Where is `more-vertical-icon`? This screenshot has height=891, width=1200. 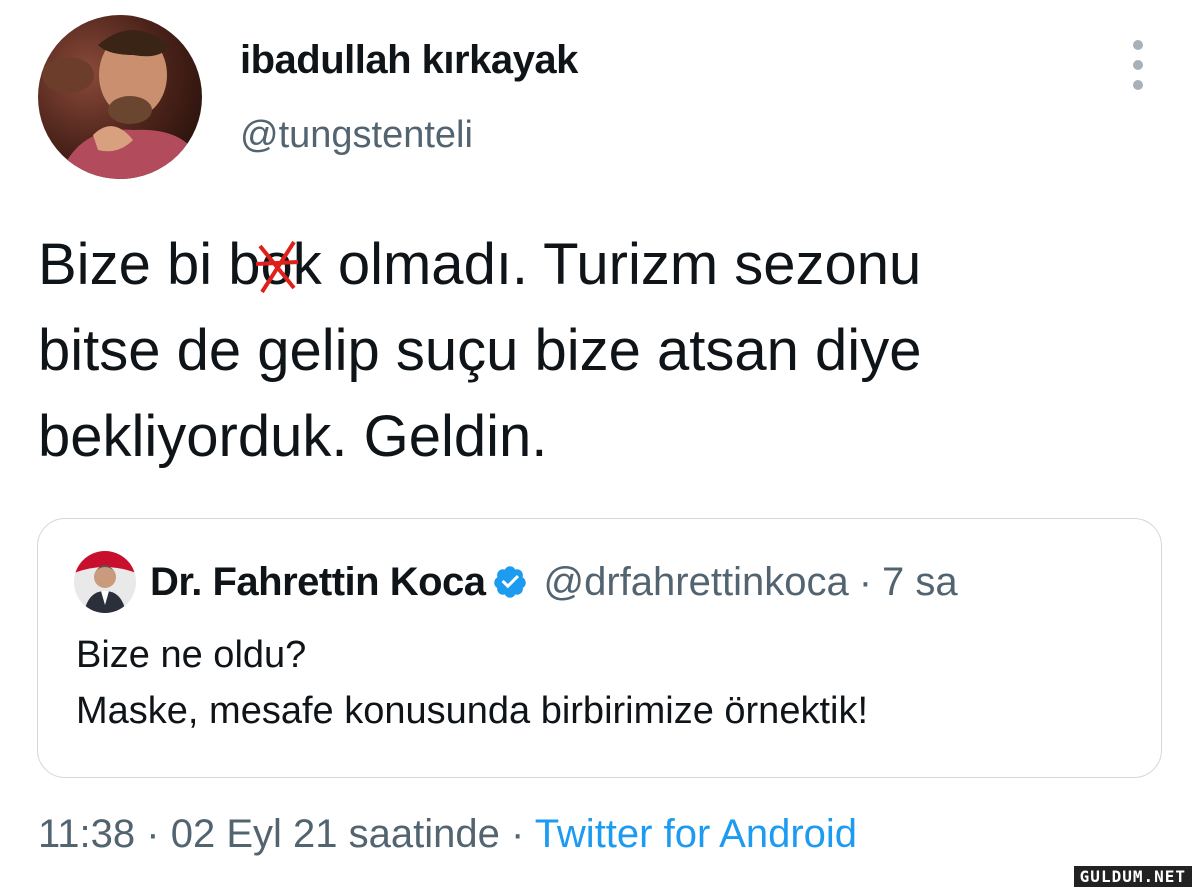 more-vertical-icon is located at coordinates (1138, 65).